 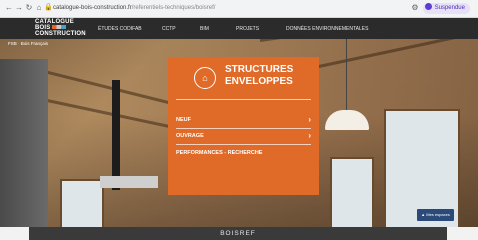 What do you see at coordinates (327, 29) in the screenshot?
I see `nav-donnees-environnementales: DONNÉES ENVIRONNEMENTALES` at bounding box center [327, 29].